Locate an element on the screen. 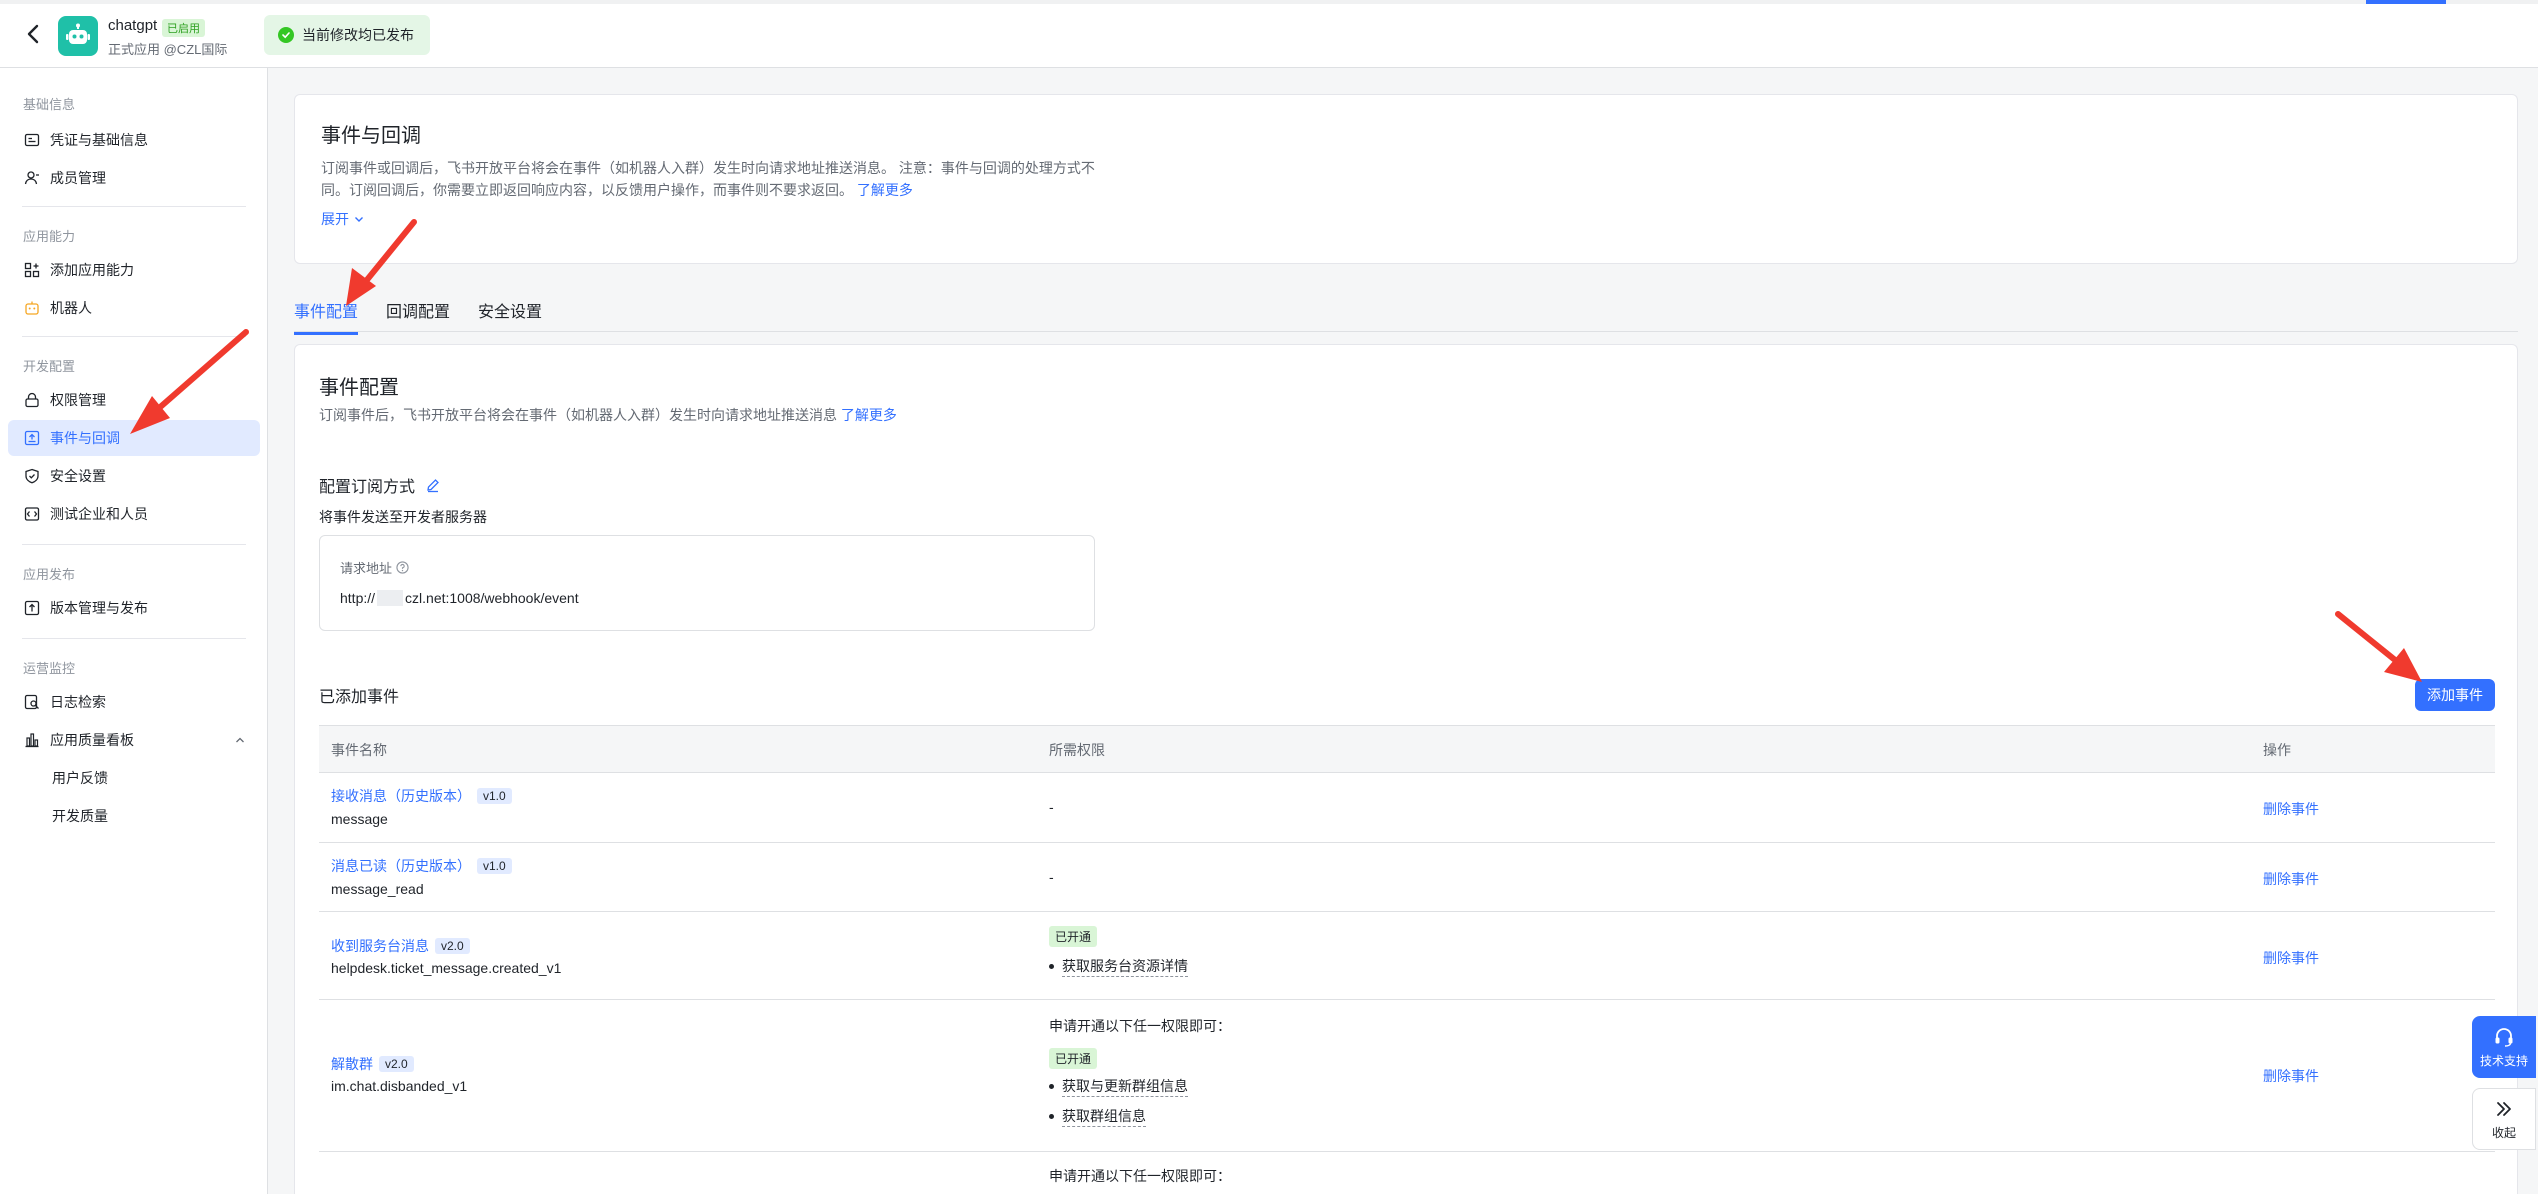 The width and height of the screenshot is (2538, 1194). sidebar-item-user-feedback: 用户反馈 is located at coordinates (134, 778).